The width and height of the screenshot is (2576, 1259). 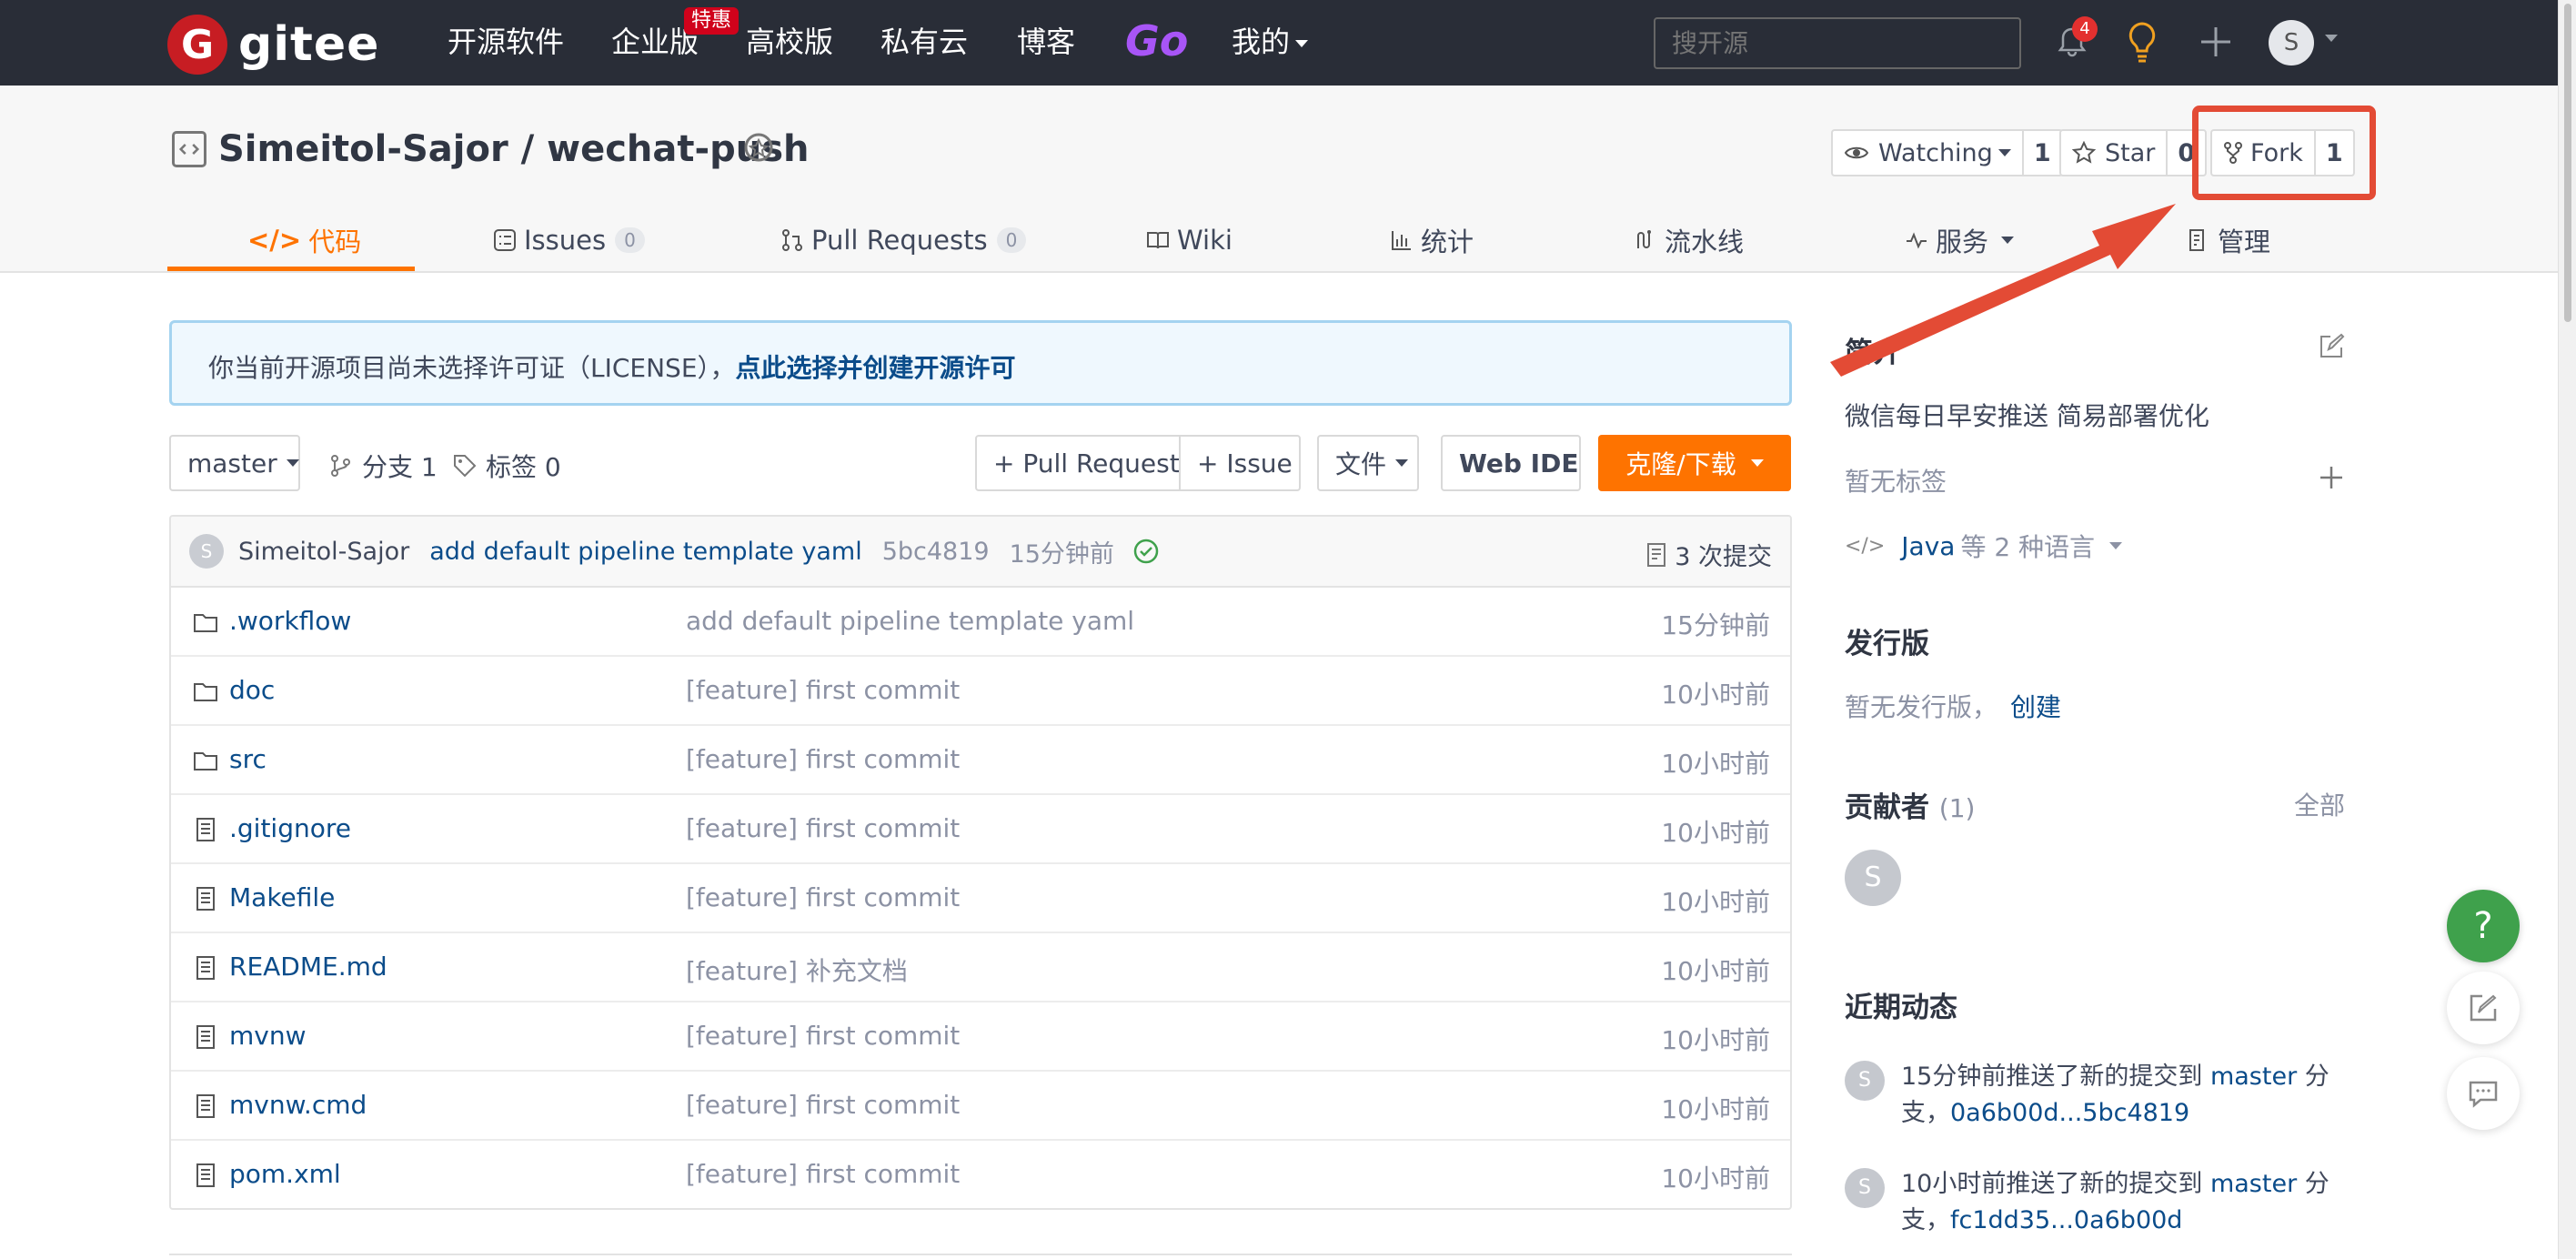 What do you see at coordinates (268, 1036) in the screenshot?
I see `file-name: mvnw` at bounding box center [268, 1036].